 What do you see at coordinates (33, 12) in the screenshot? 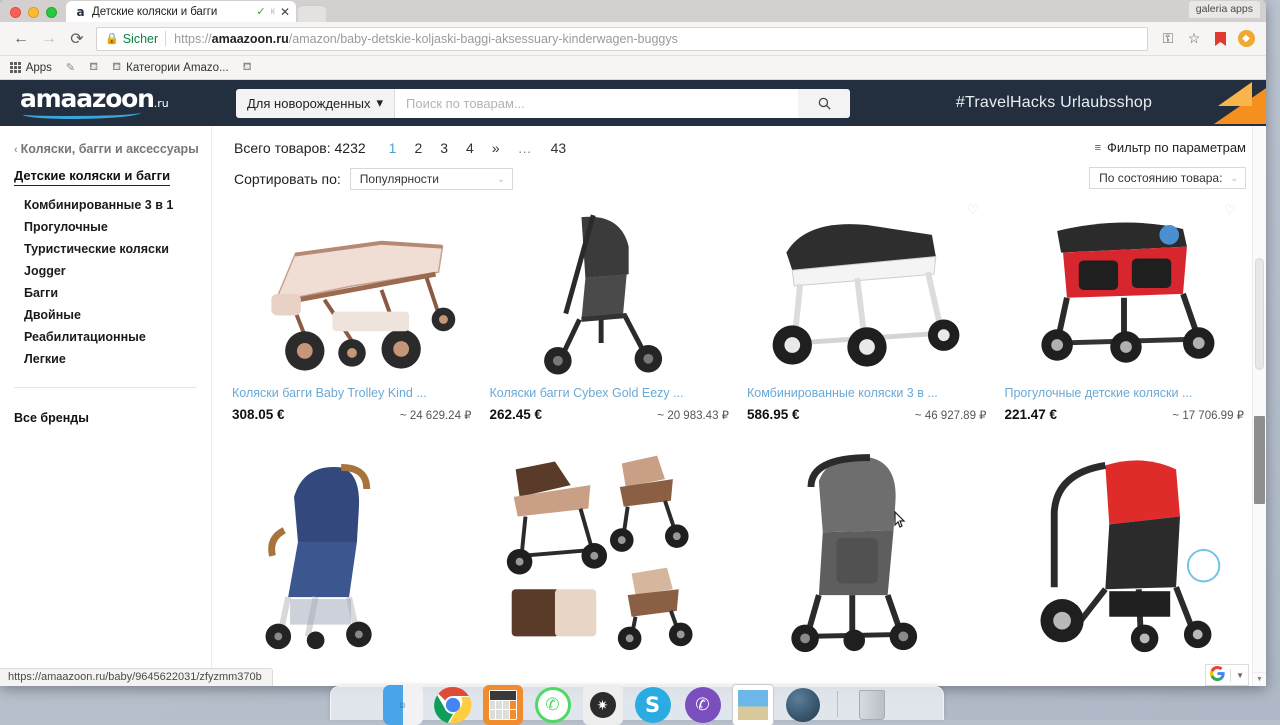
I see `minimize-window-button` at bounding box center [33, 12].